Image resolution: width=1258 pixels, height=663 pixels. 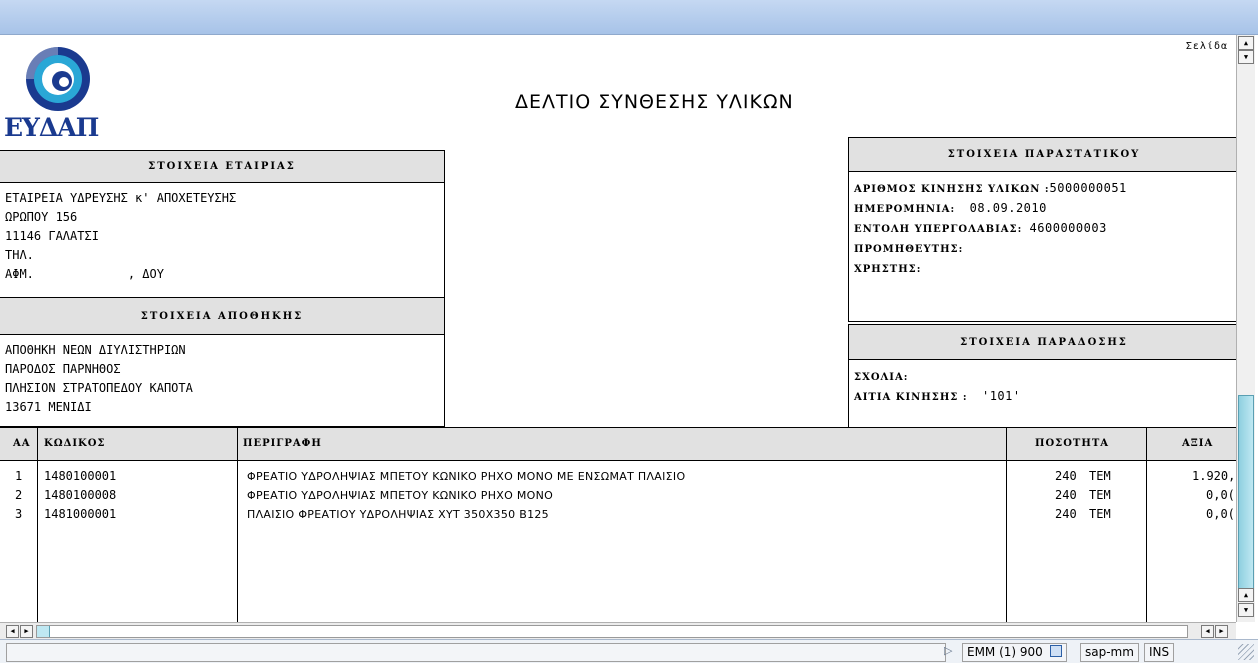 I want to click on status-bar: ▷ EMM (1) 900 sap-mm INS, so click(x=629, y=651).